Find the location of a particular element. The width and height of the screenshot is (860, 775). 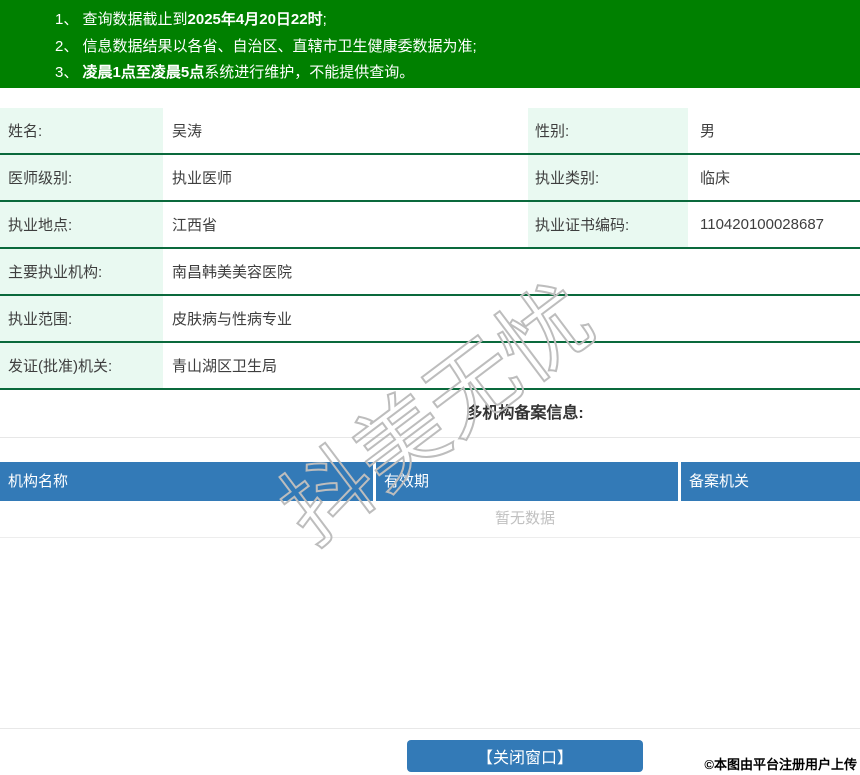

field-value-certificate-number: 110420100028687 is located at coordinates (774, 224).